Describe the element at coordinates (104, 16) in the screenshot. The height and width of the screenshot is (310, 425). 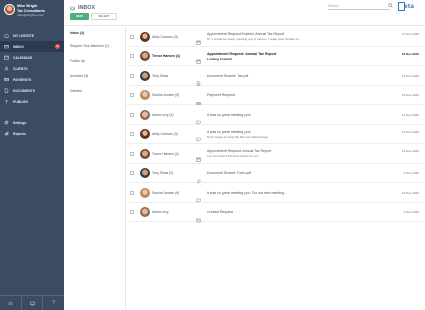
I see `select-button: SELECT` at that location.